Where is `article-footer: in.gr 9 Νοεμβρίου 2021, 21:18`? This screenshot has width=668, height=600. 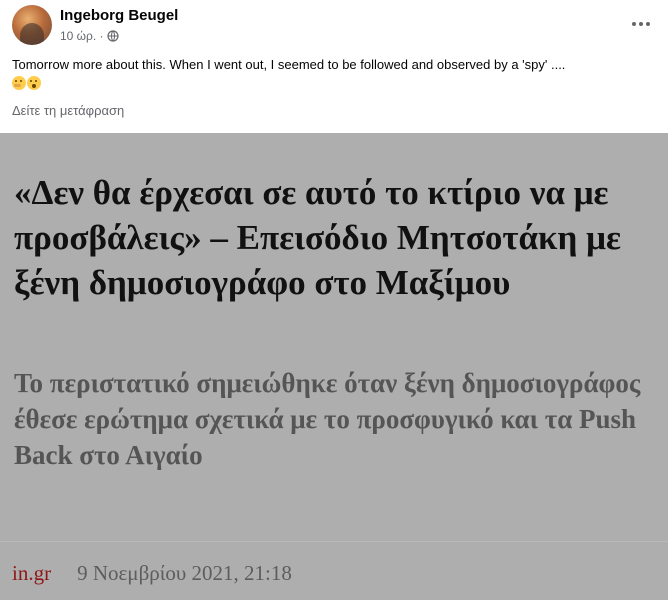 article-footer: in.gr 9 Νοεμβρίου 2021, 21:18 is located at coordinates (152, 573).